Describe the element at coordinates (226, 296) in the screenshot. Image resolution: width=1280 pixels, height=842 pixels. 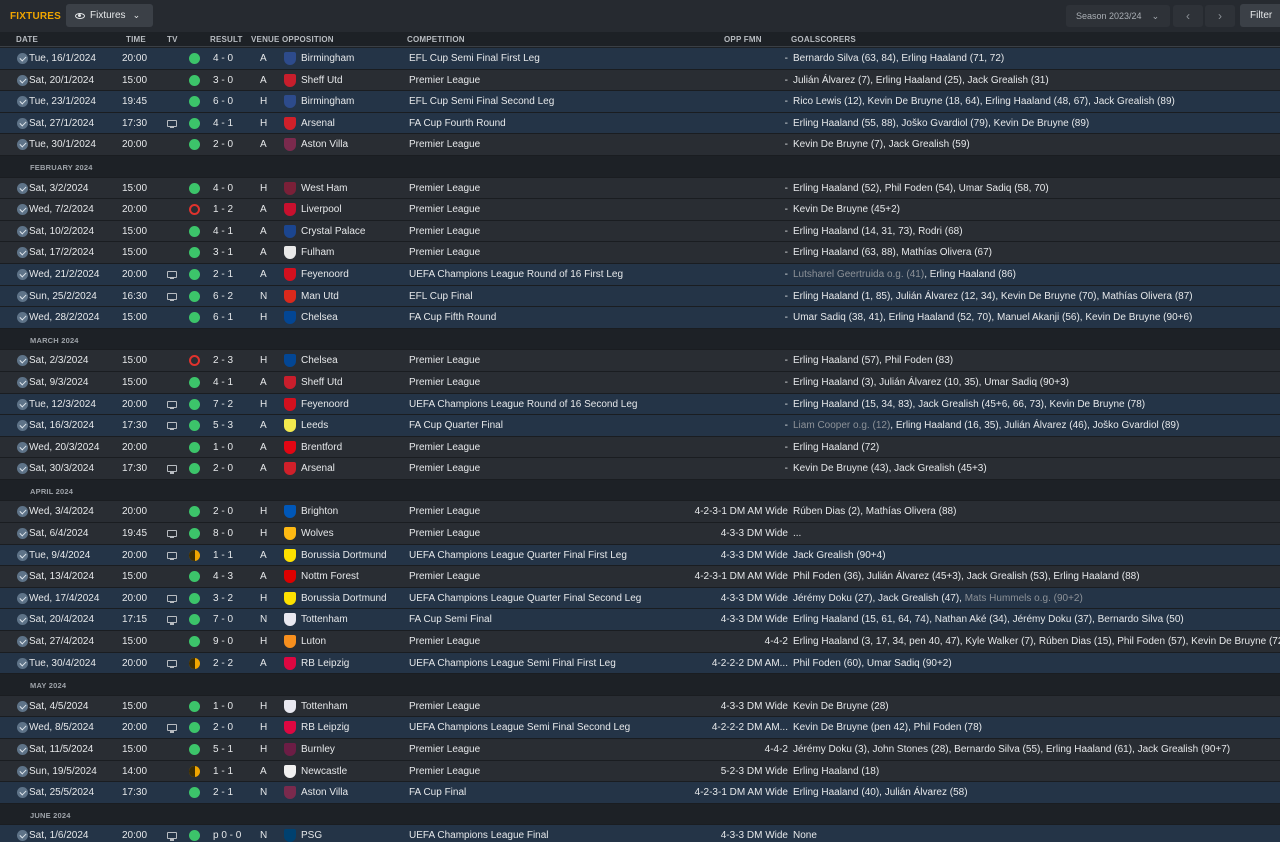
I see `fixture-score: 6 - 2` at that location.